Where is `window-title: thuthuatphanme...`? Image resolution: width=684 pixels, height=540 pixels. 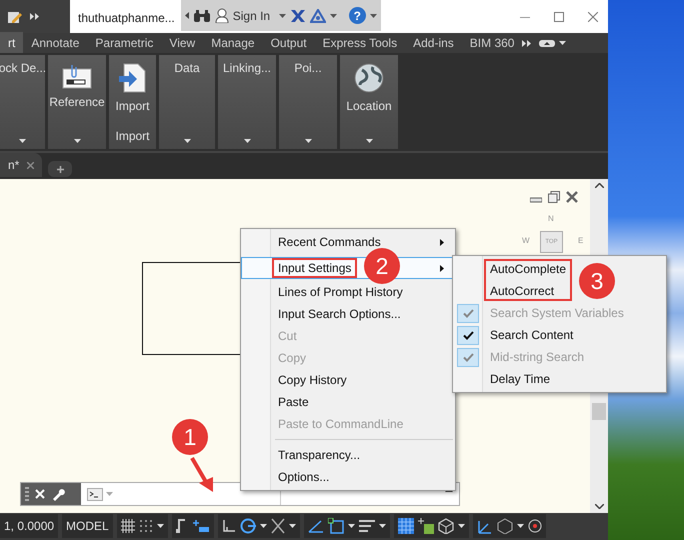 window-title: thuthuatphanme... is located at coordinates (126, 18).